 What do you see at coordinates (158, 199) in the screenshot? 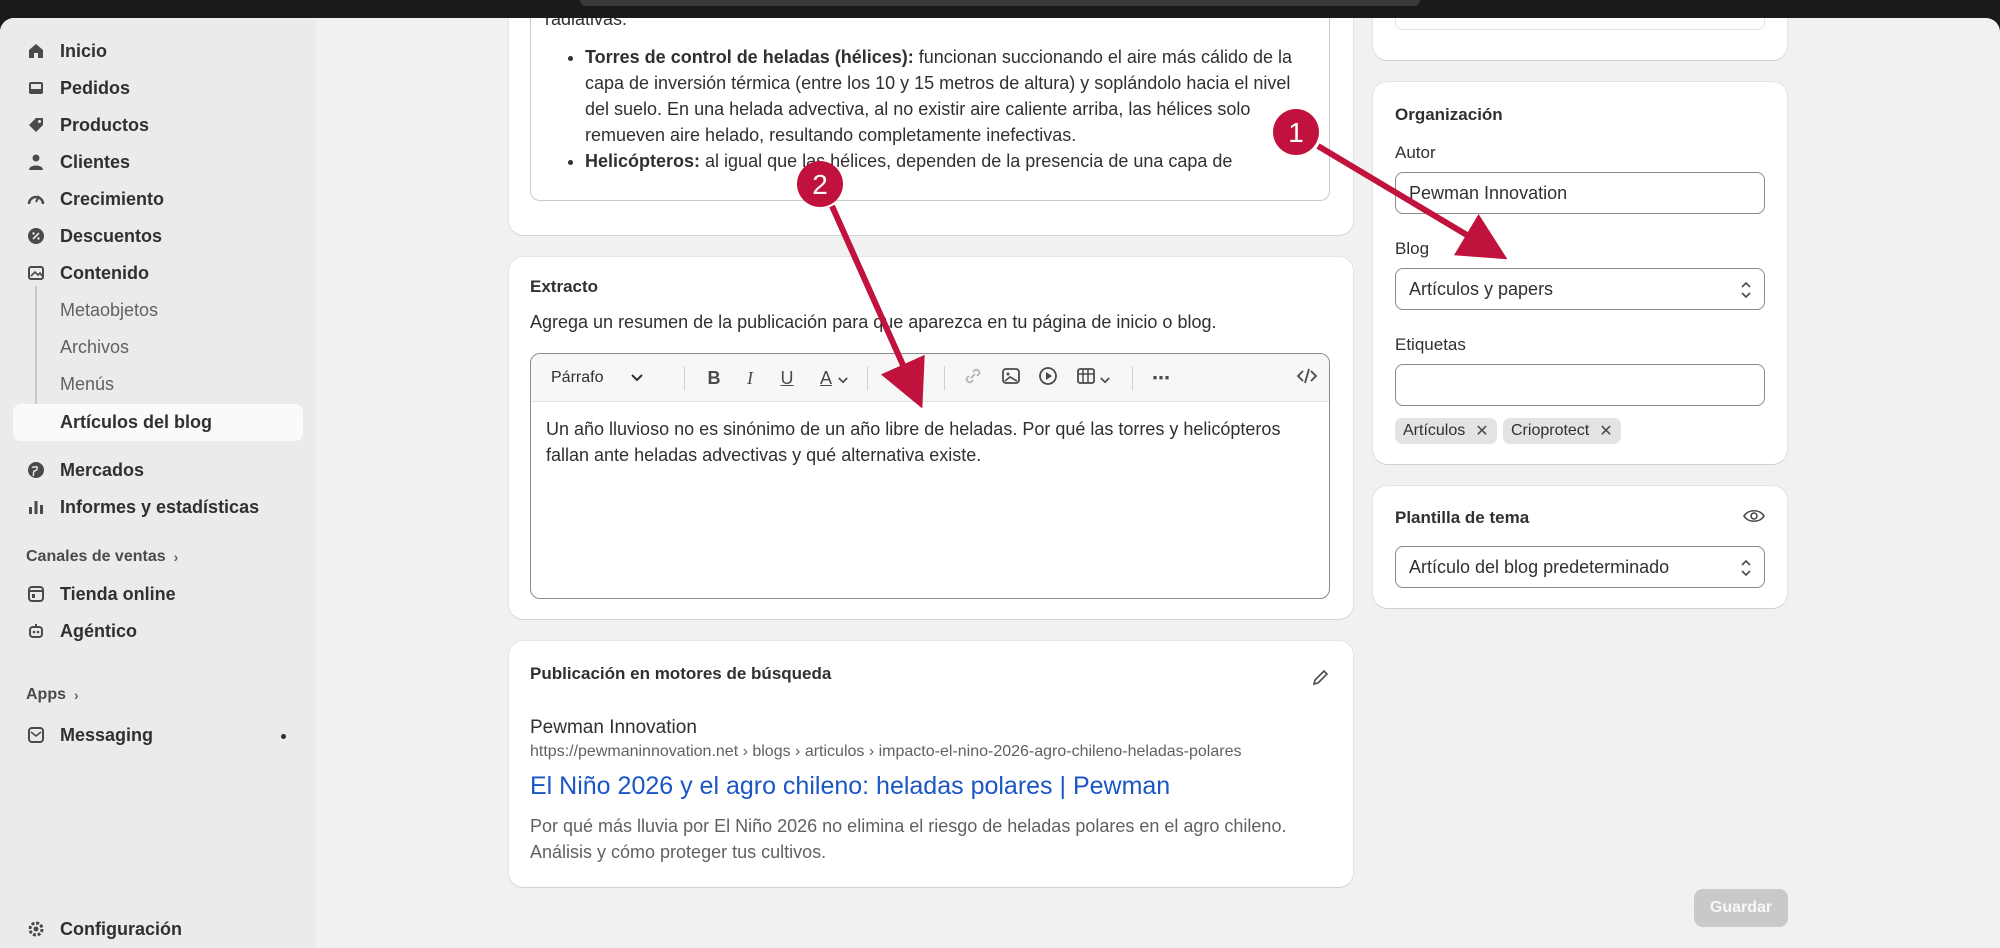
I see `sidebar-item-crecimiento: Crecimiento` at bounding box center [158, 199].